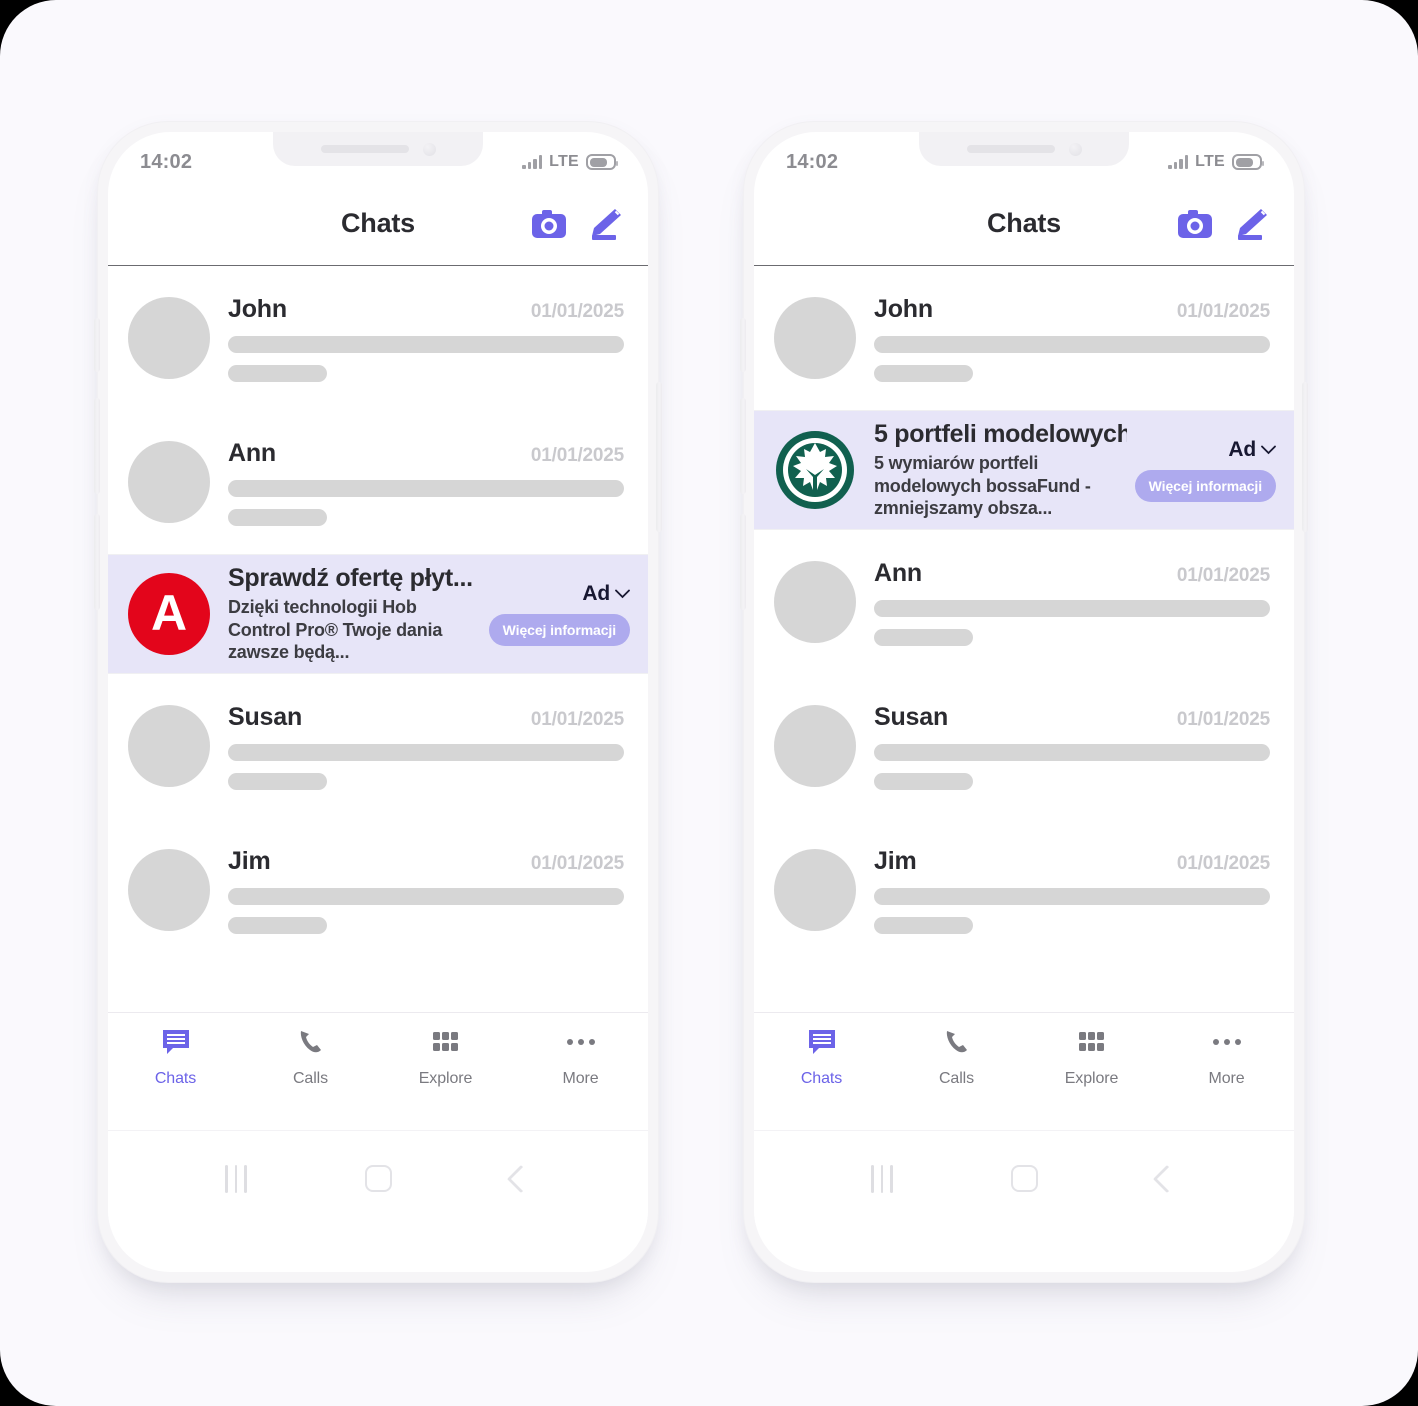 The image size is (1418, 1406). I want to click on chat-contact-name: Jim, so click(895, 860).